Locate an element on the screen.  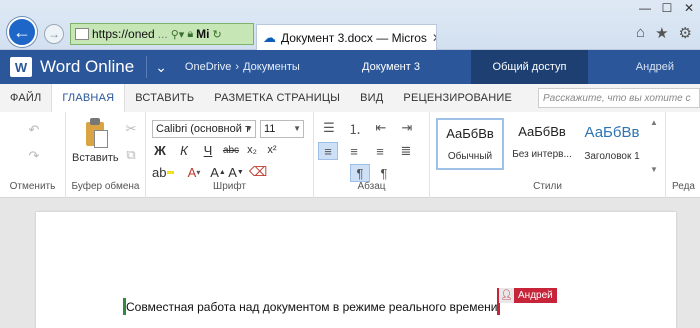
minimize-button: — is located at coordinates (645, 8).